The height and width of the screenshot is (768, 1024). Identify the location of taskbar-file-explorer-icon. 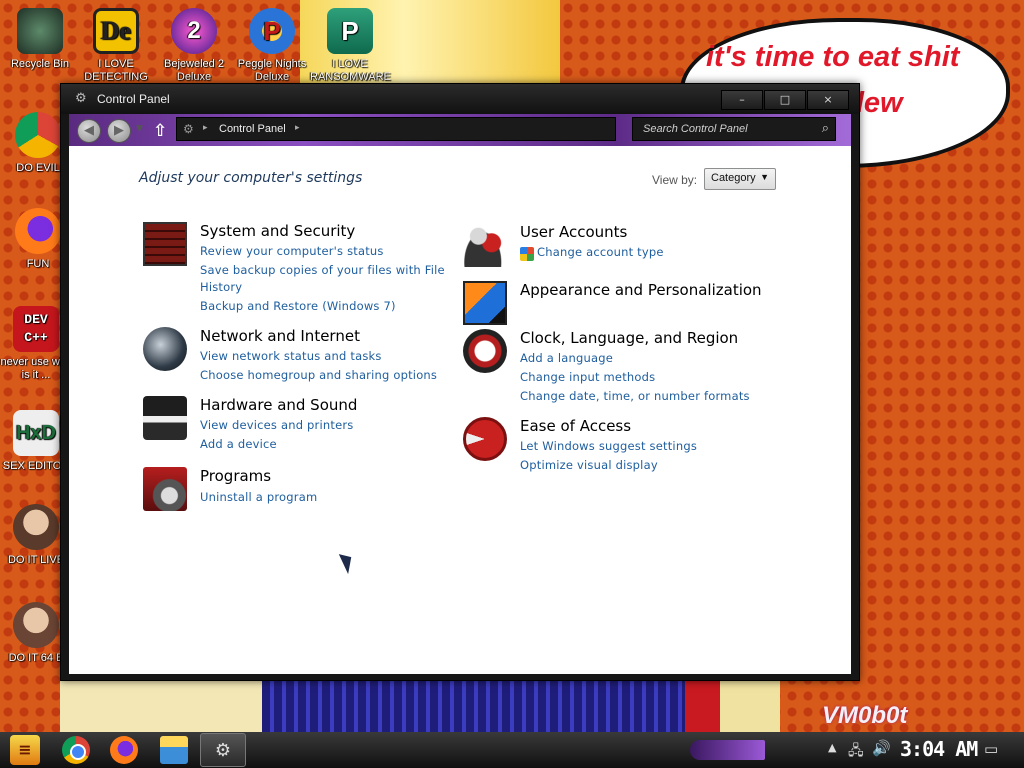
(174, 750).